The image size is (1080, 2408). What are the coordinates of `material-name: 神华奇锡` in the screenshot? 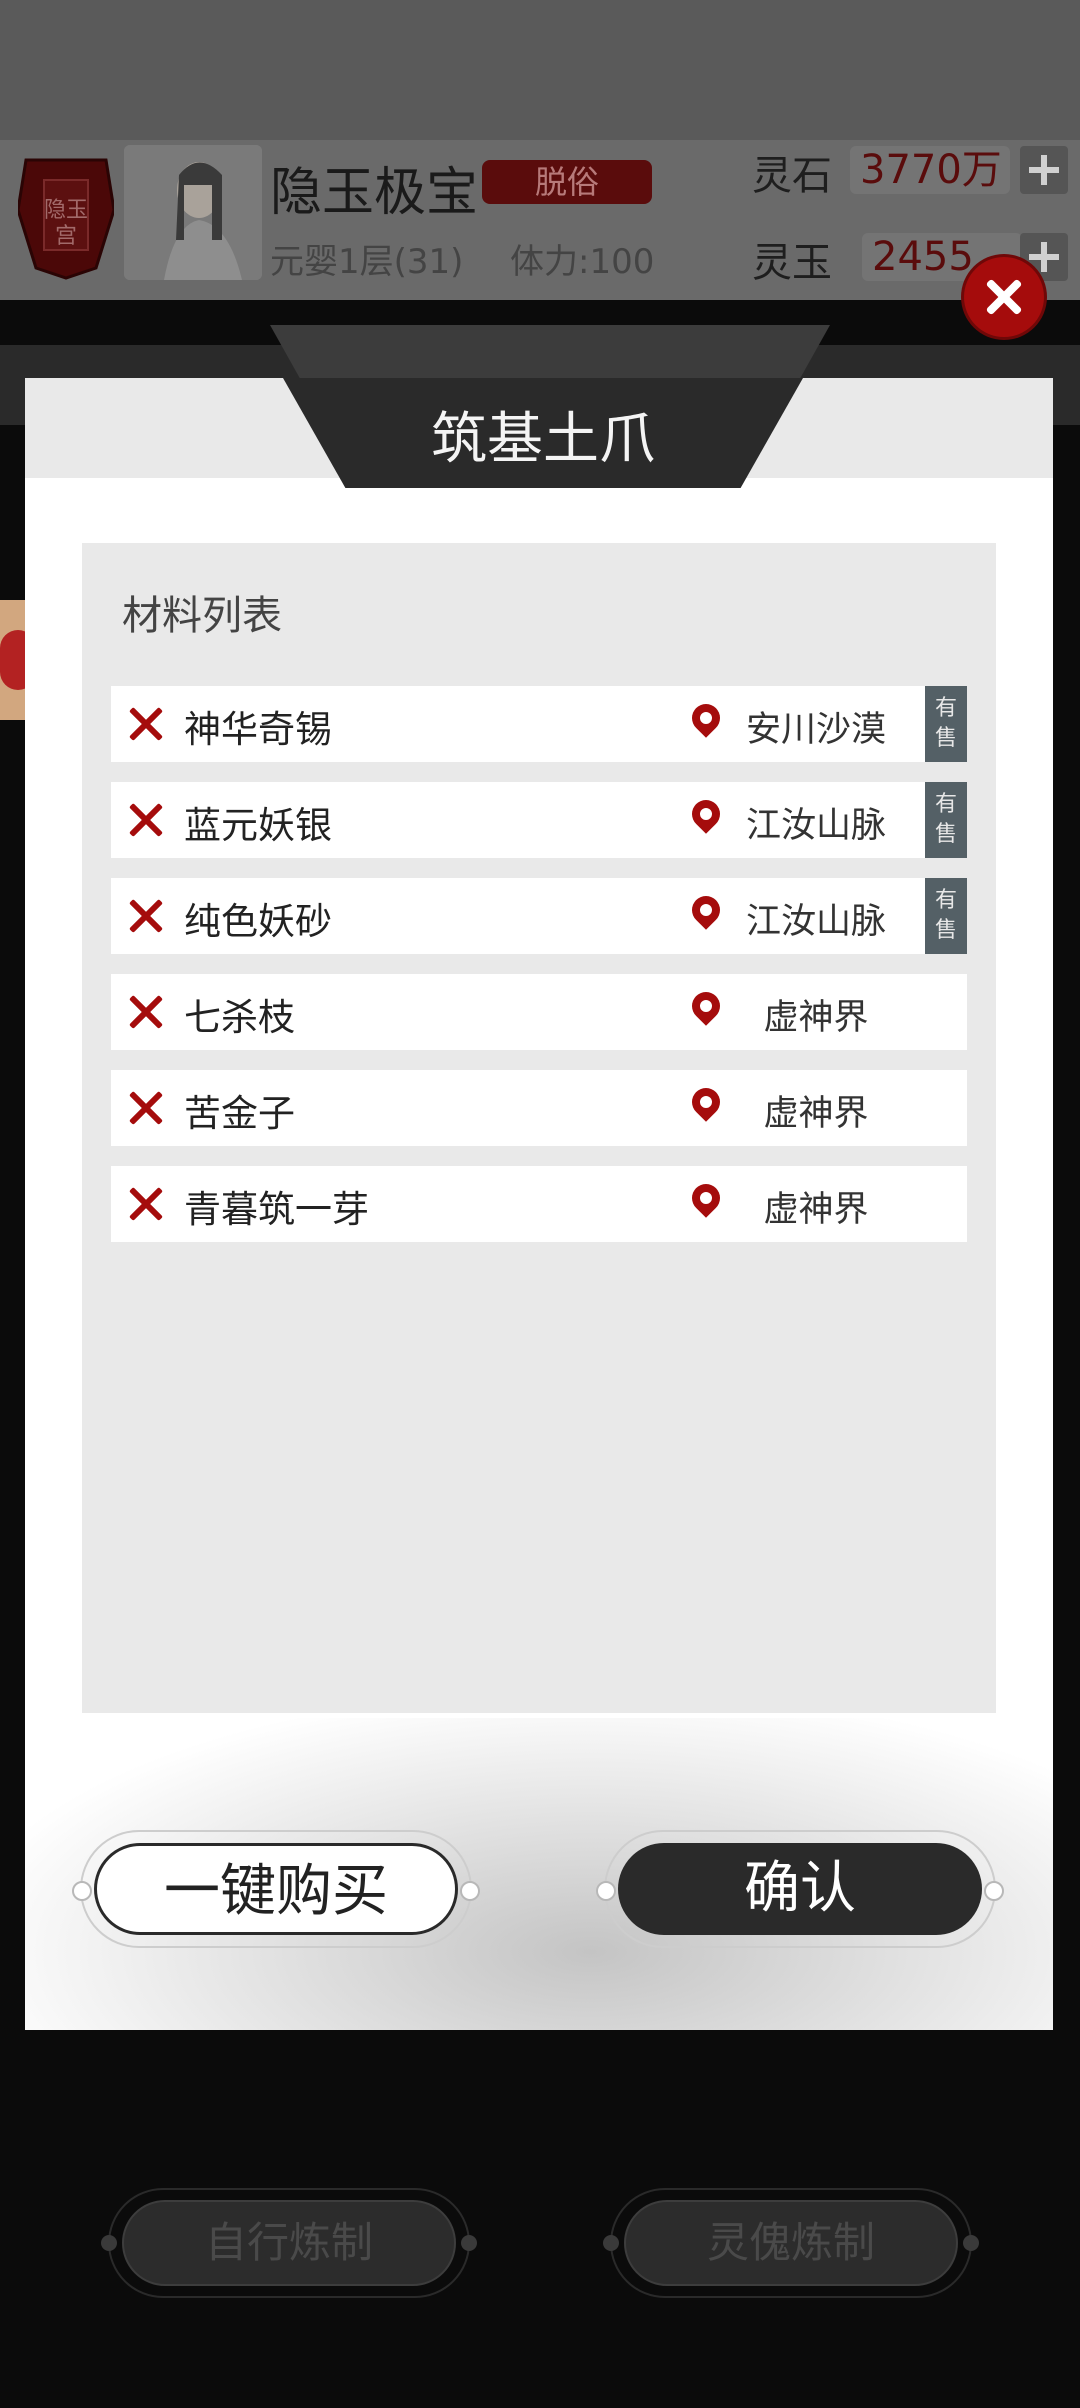 It's located at (258, 729).